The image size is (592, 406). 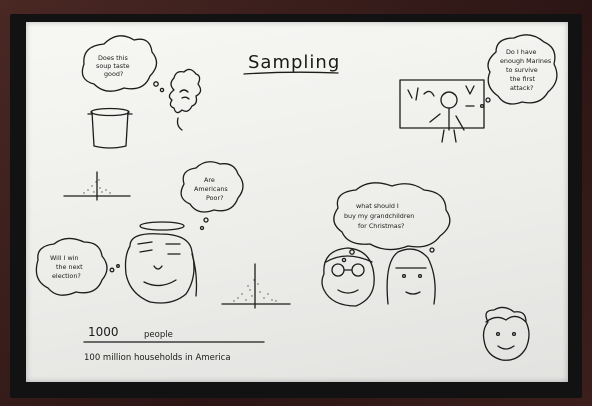 I want to click on long-hair-eye-right, so click(x=420, y=276).